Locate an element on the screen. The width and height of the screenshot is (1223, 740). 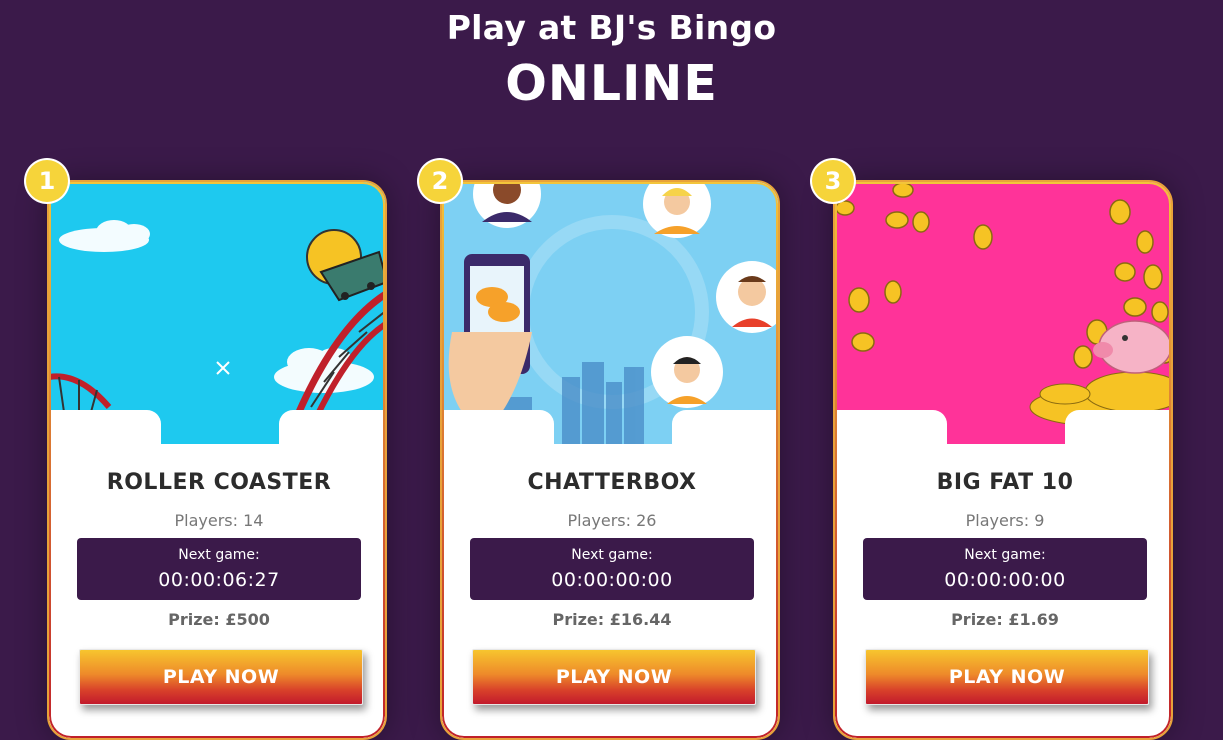
rank-badge-3: 3 is located at coordinates (833, 181).